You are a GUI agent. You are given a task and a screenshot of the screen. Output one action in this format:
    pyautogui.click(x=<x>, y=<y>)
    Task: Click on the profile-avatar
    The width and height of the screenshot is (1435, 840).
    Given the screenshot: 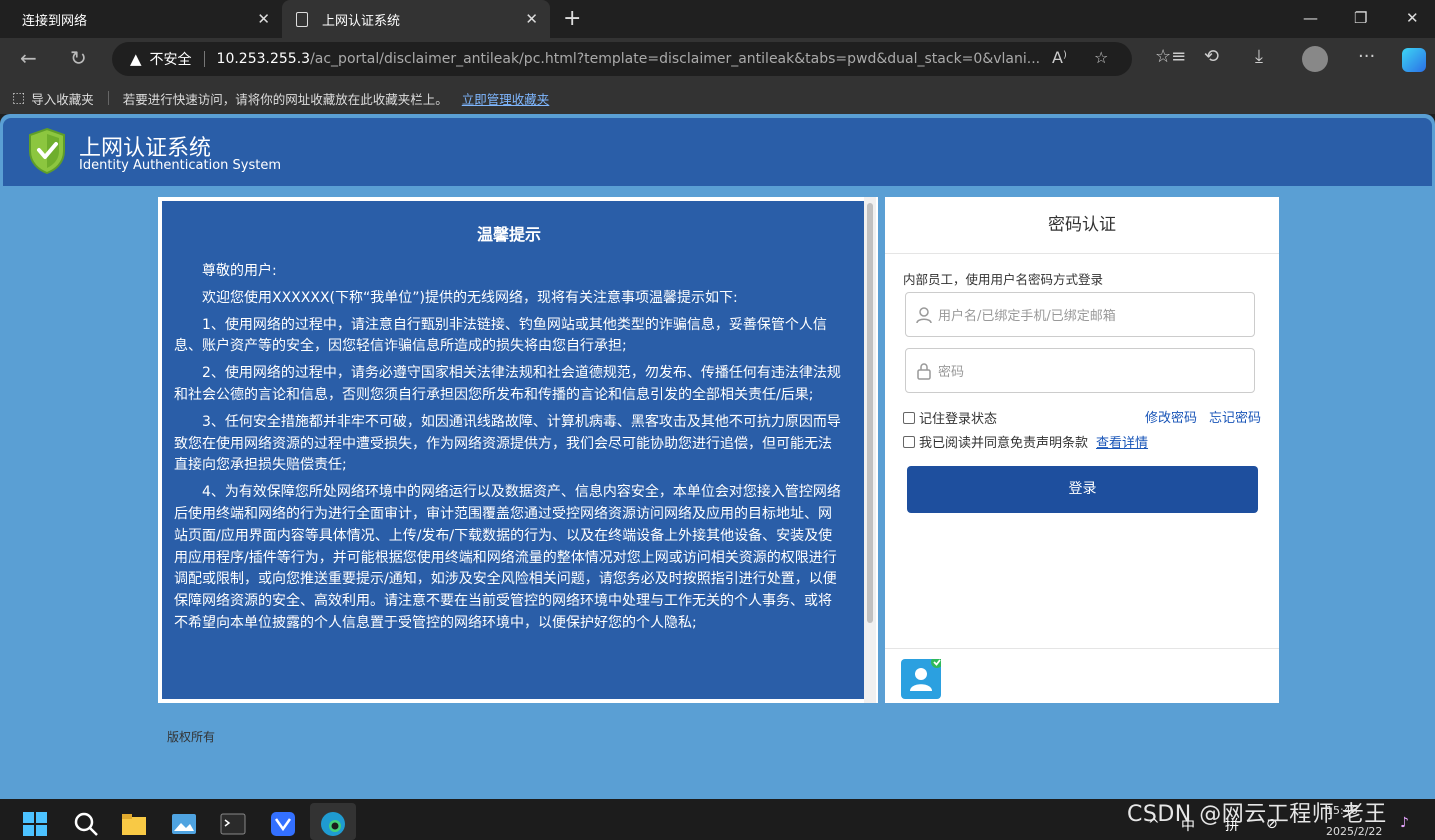 What is the action you would take?
    pyautogui.click(x=1315, y=59)
    